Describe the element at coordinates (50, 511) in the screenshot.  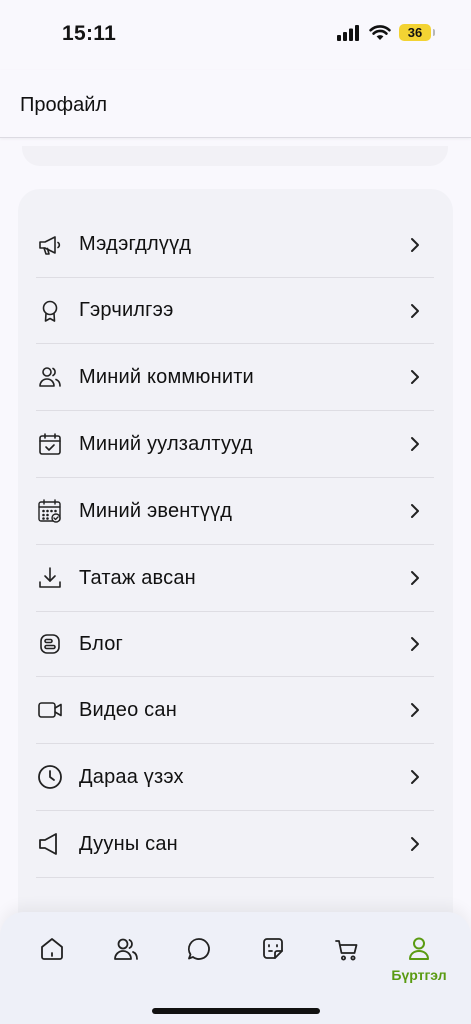
I see `calendar-grid-icon` at that location.